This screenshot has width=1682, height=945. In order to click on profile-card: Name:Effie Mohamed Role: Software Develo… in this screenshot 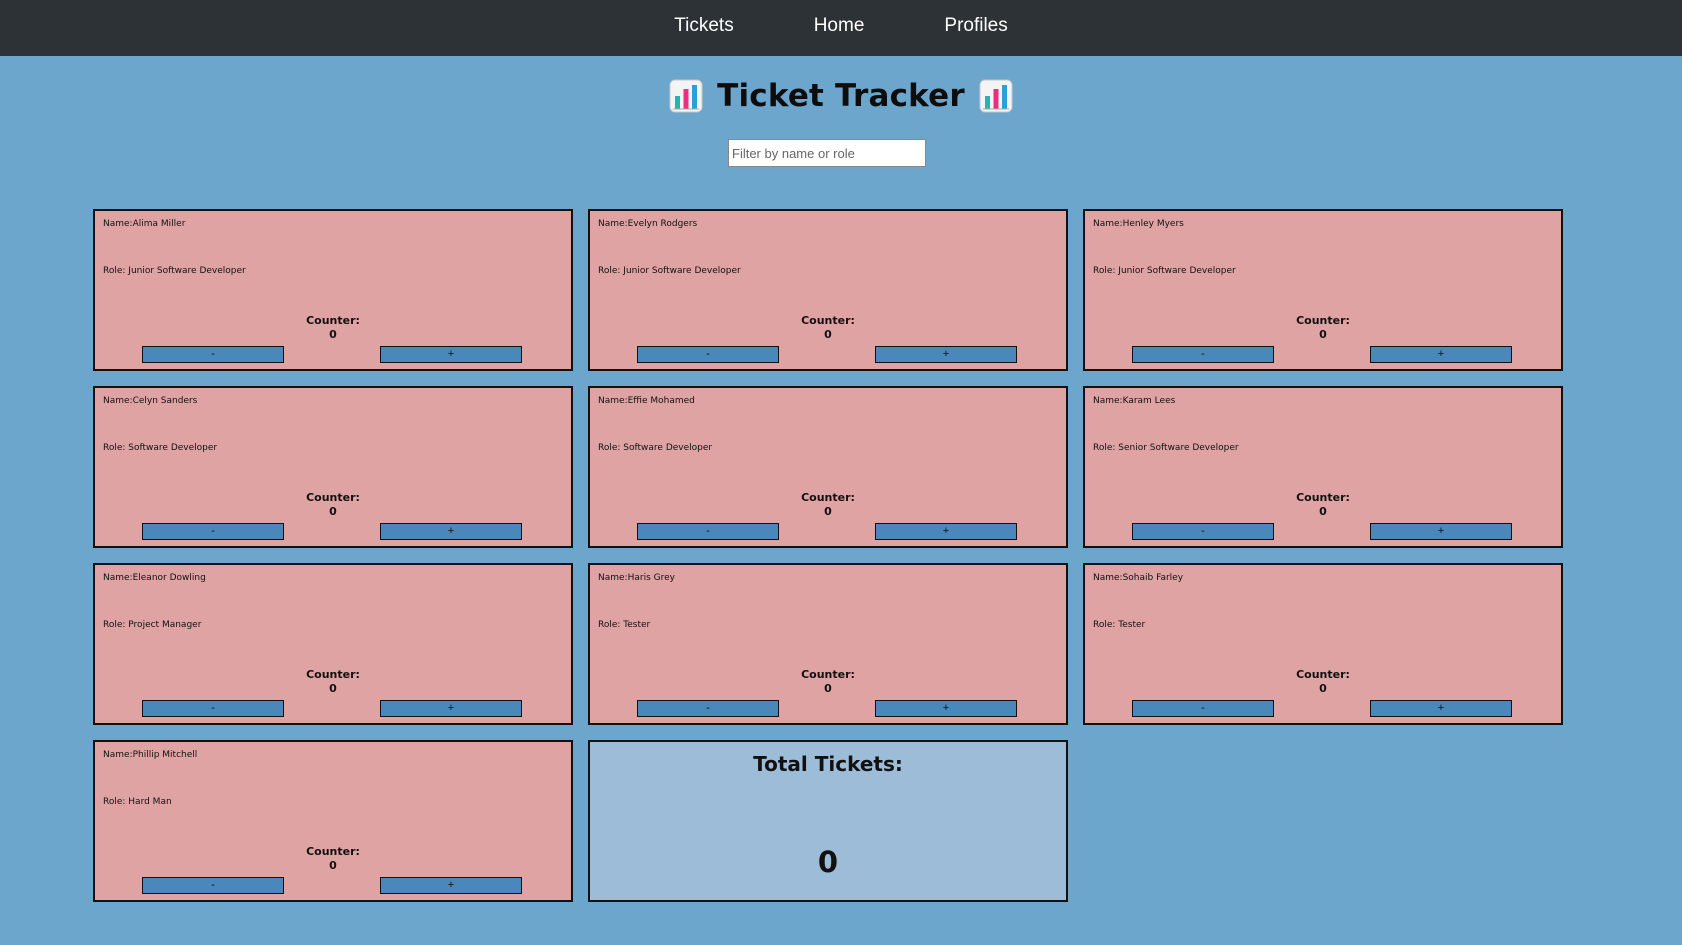, I will do `click(828, 467)`.